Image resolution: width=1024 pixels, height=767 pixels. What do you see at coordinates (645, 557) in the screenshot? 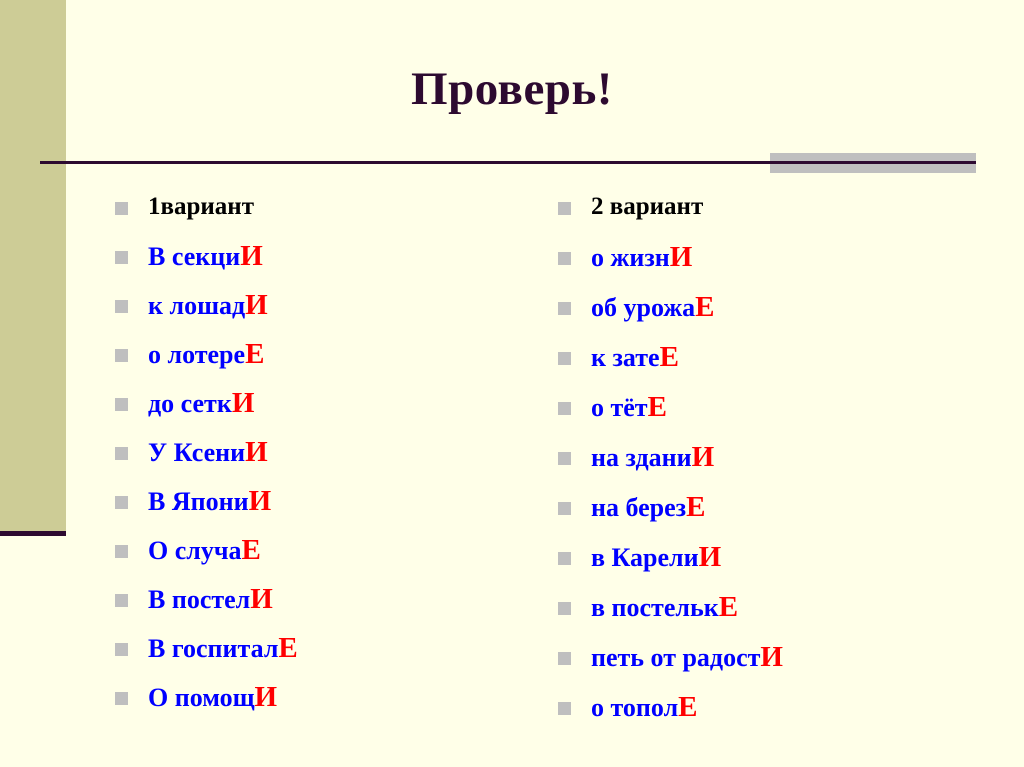
I see `answer-stem: в Карели` at bounding box center [645, 557].